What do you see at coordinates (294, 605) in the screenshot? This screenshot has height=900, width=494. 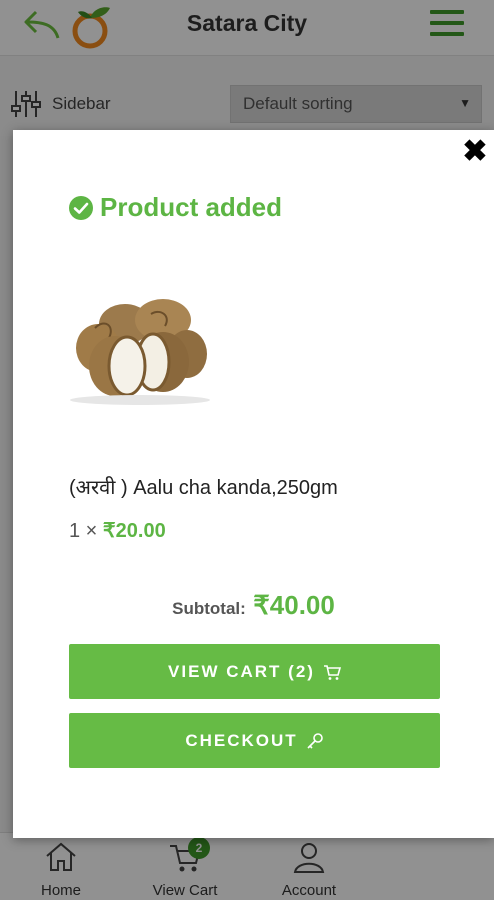 I see `subtotal-value: ₹40.00` at bounding box center [294, 605].